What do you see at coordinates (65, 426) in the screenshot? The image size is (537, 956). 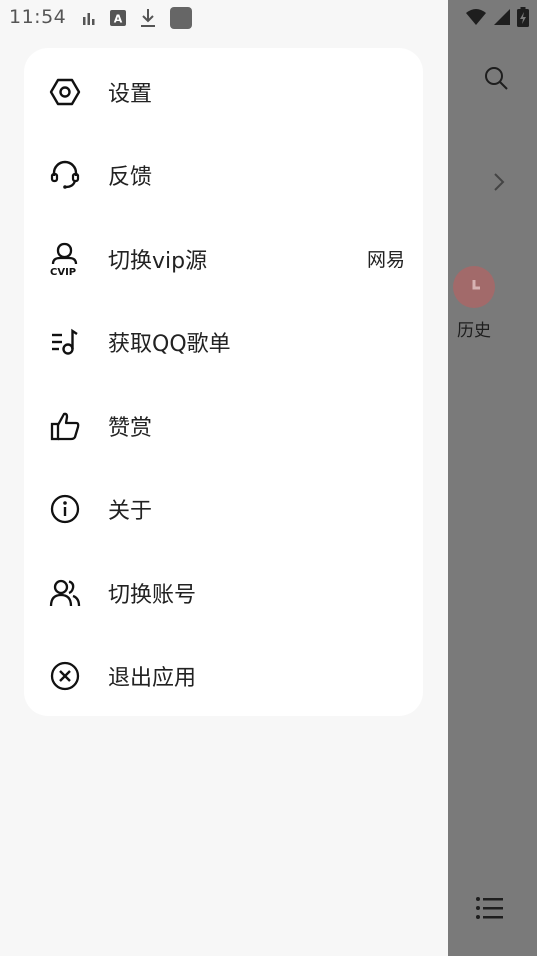 I see `thumb-up-icon` at bounding box center [65, 426].